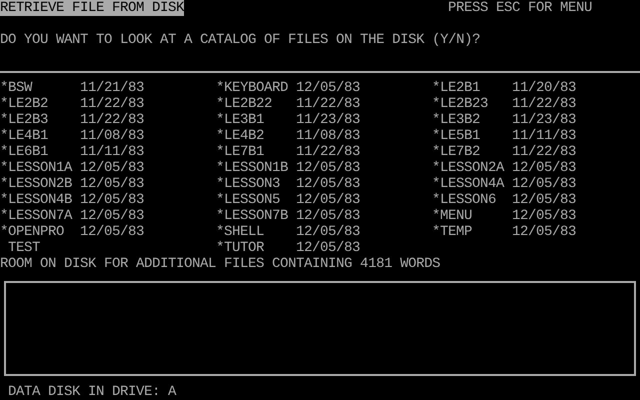 The height and width of the screenshot is (400, 640). I want to click on file-name: LE3B1, so click(244, 120).